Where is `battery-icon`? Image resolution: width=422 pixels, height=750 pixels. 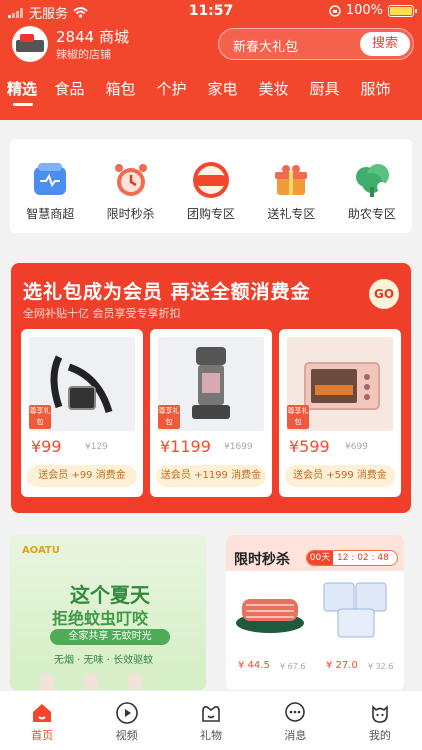 battery-icon is located at coordinates (402, 10).